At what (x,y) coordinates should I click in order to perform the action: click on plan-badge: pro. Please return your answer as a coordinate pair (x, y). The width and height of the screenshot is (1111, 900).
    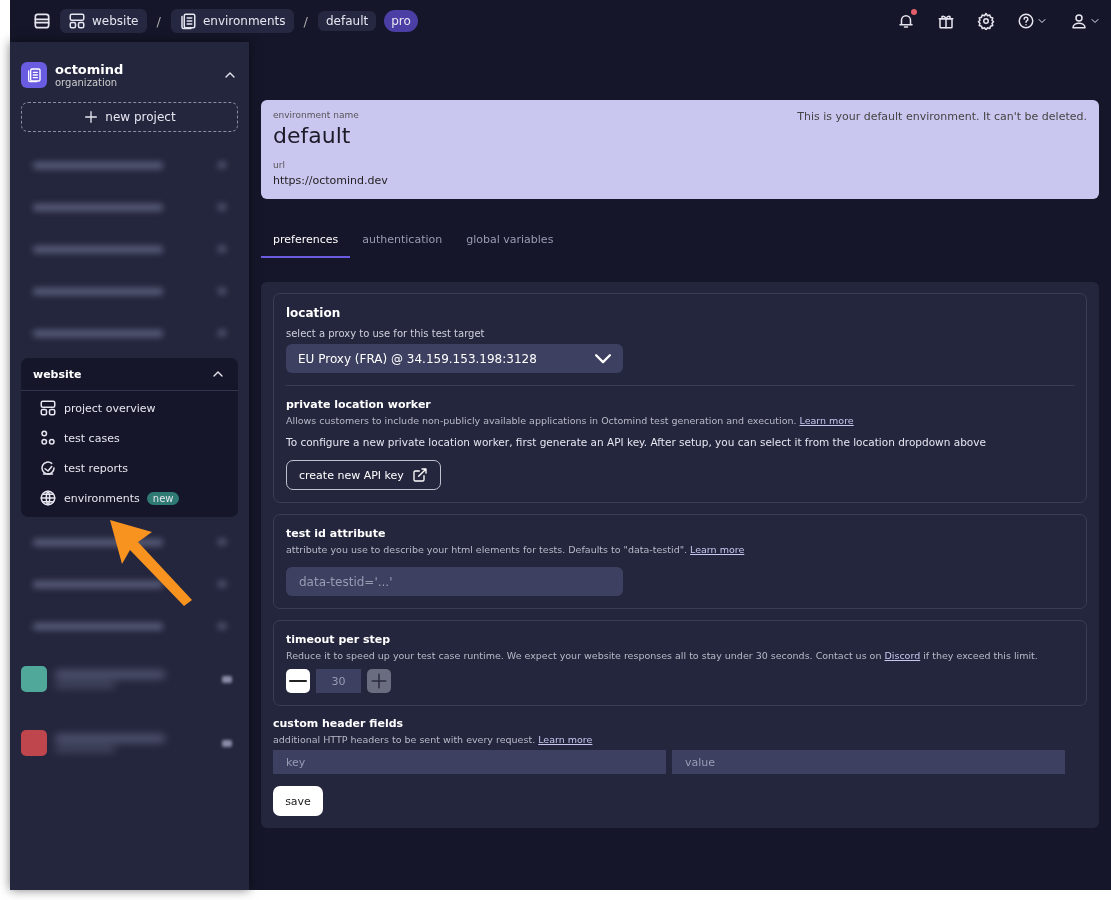
    Looking at the image, I should click on (401, 21).